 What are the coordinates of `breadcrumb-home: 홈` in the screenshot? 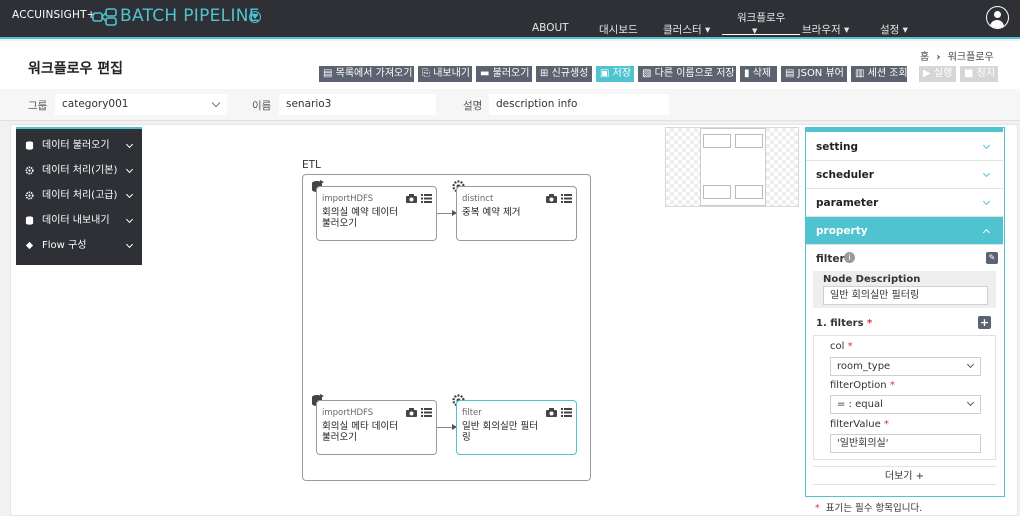 It's located at (924, 57).